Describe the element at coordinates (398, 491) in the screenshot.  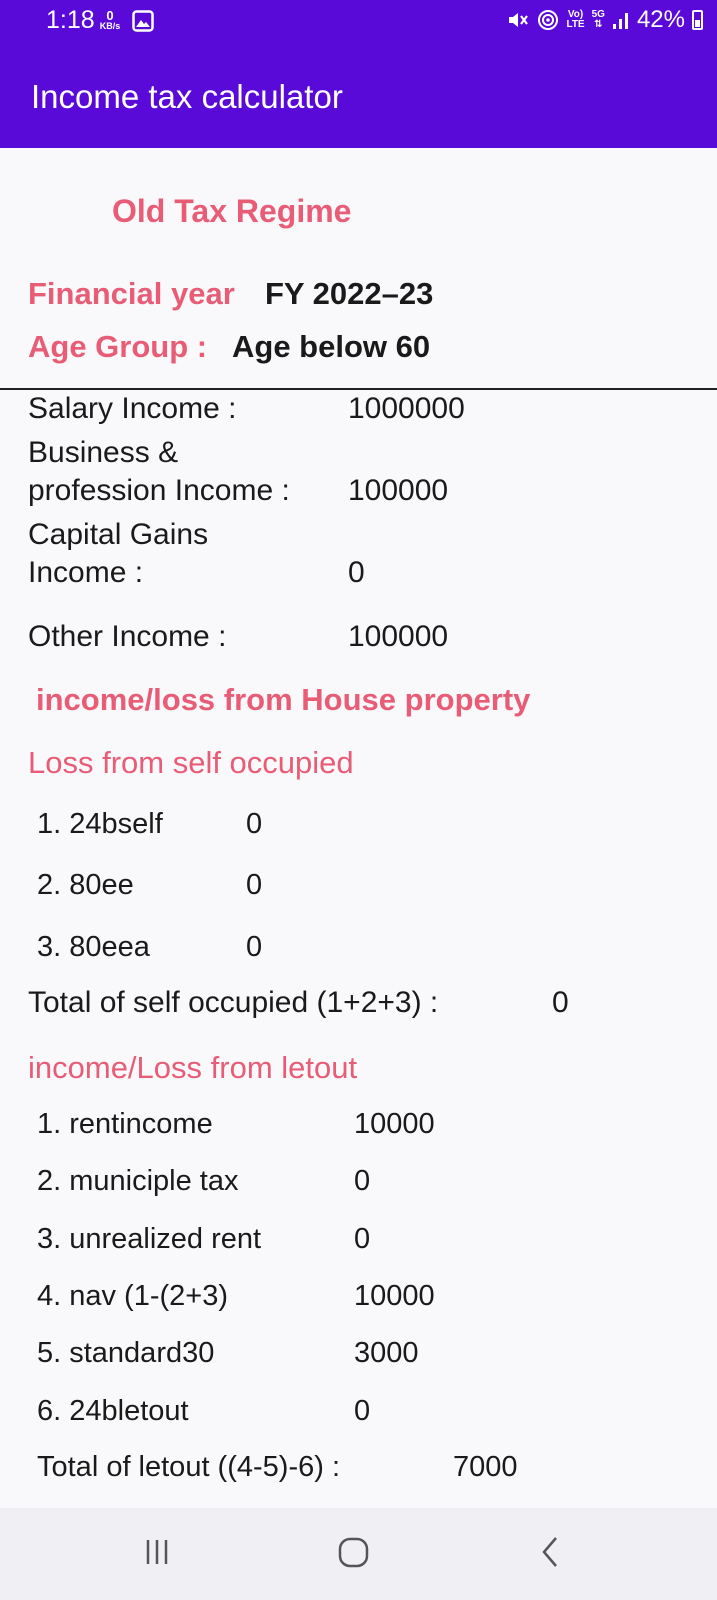
I see `business-income-value: 100000` at that location.